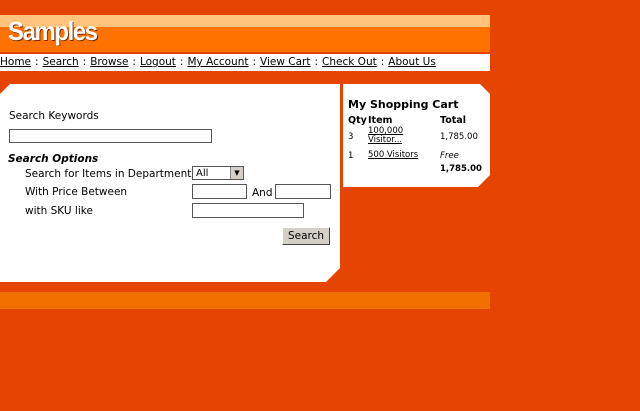  I want to click on footer-band, so click(245, 300).